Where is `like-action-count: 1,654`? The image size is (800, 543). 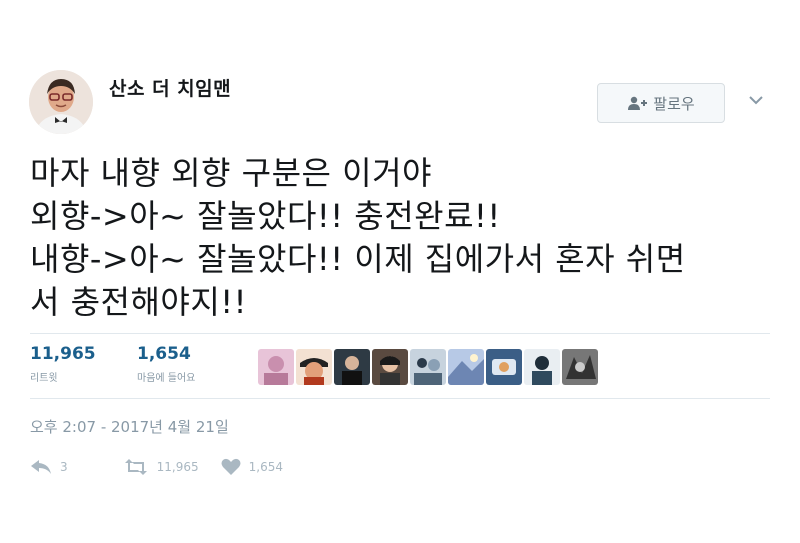
like-action-count: 1,654 is located at coordinates (265, 467).